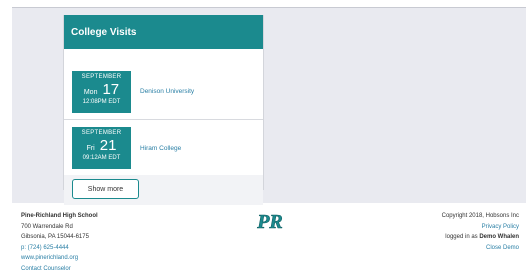 The height and width of the screenshot is (274, 529). I want to click on logged-in-prefix: logged in as, so click(461, 237).